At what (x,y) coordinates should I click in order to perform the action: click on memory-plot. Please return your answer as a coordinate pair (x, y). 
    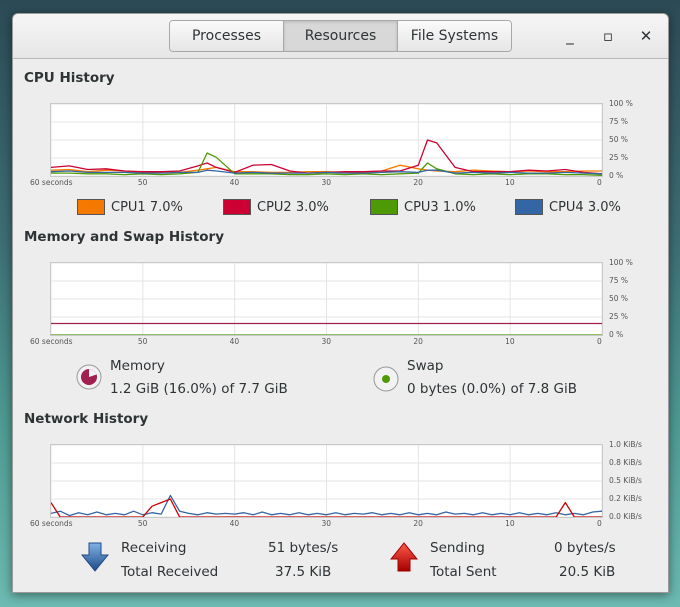
    Looking at the image, I should click on (326, 299).